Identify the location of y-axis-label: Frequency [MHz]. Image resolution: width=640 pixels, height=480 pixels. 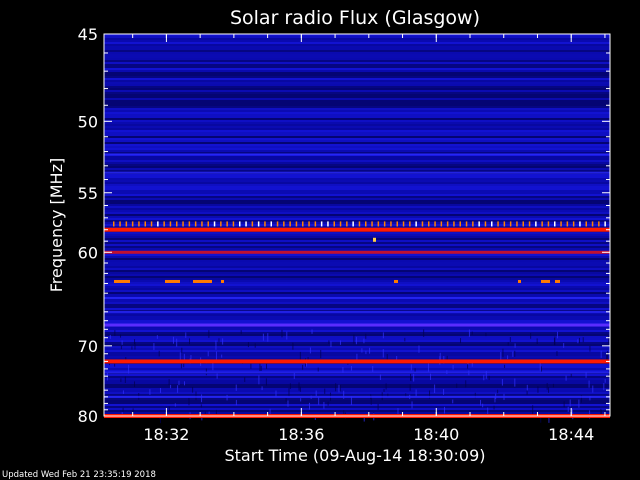
(56, 225).